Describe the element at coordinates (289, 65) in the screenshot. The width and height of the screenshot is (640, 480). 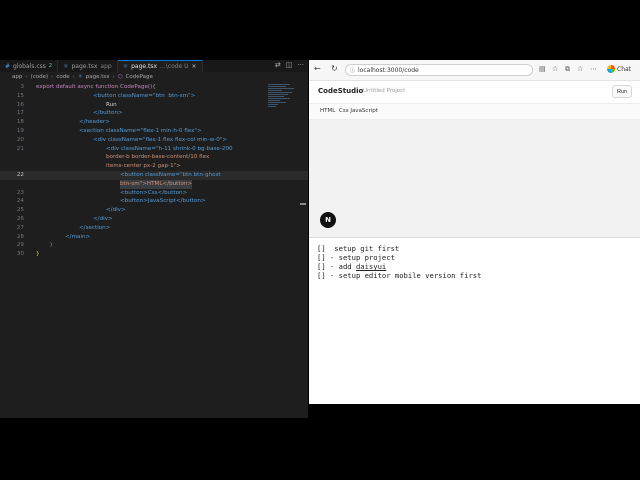
I see `split-editor-icon: ◫` at that location.